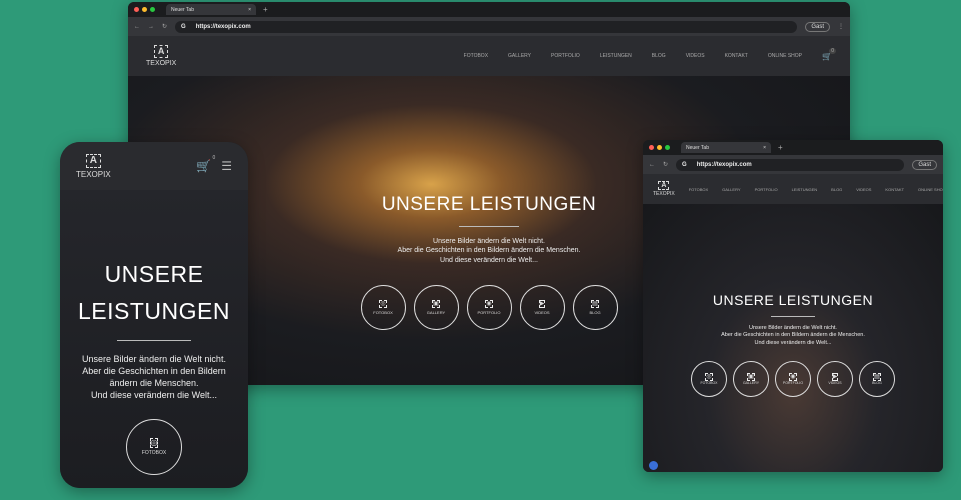  Describe the element at coordinates (226, 166) in the screenshot. I see `hamburger-menu-icon: ☰` at that location.